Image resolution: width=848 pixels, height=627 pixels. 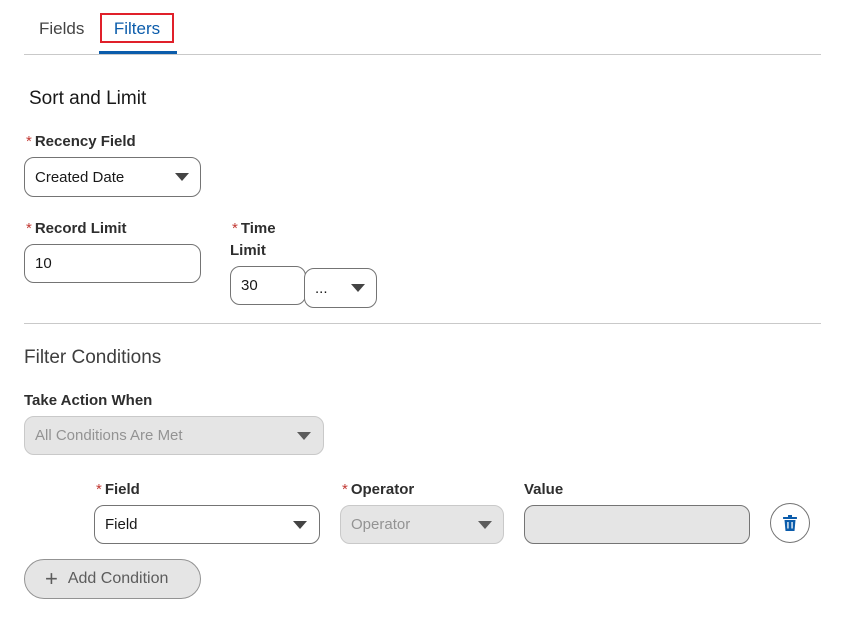 What do you see at coordinates (121, 524) in the screenshot?
I see `condition-field-value: Field` at bounding box center [121, 524].